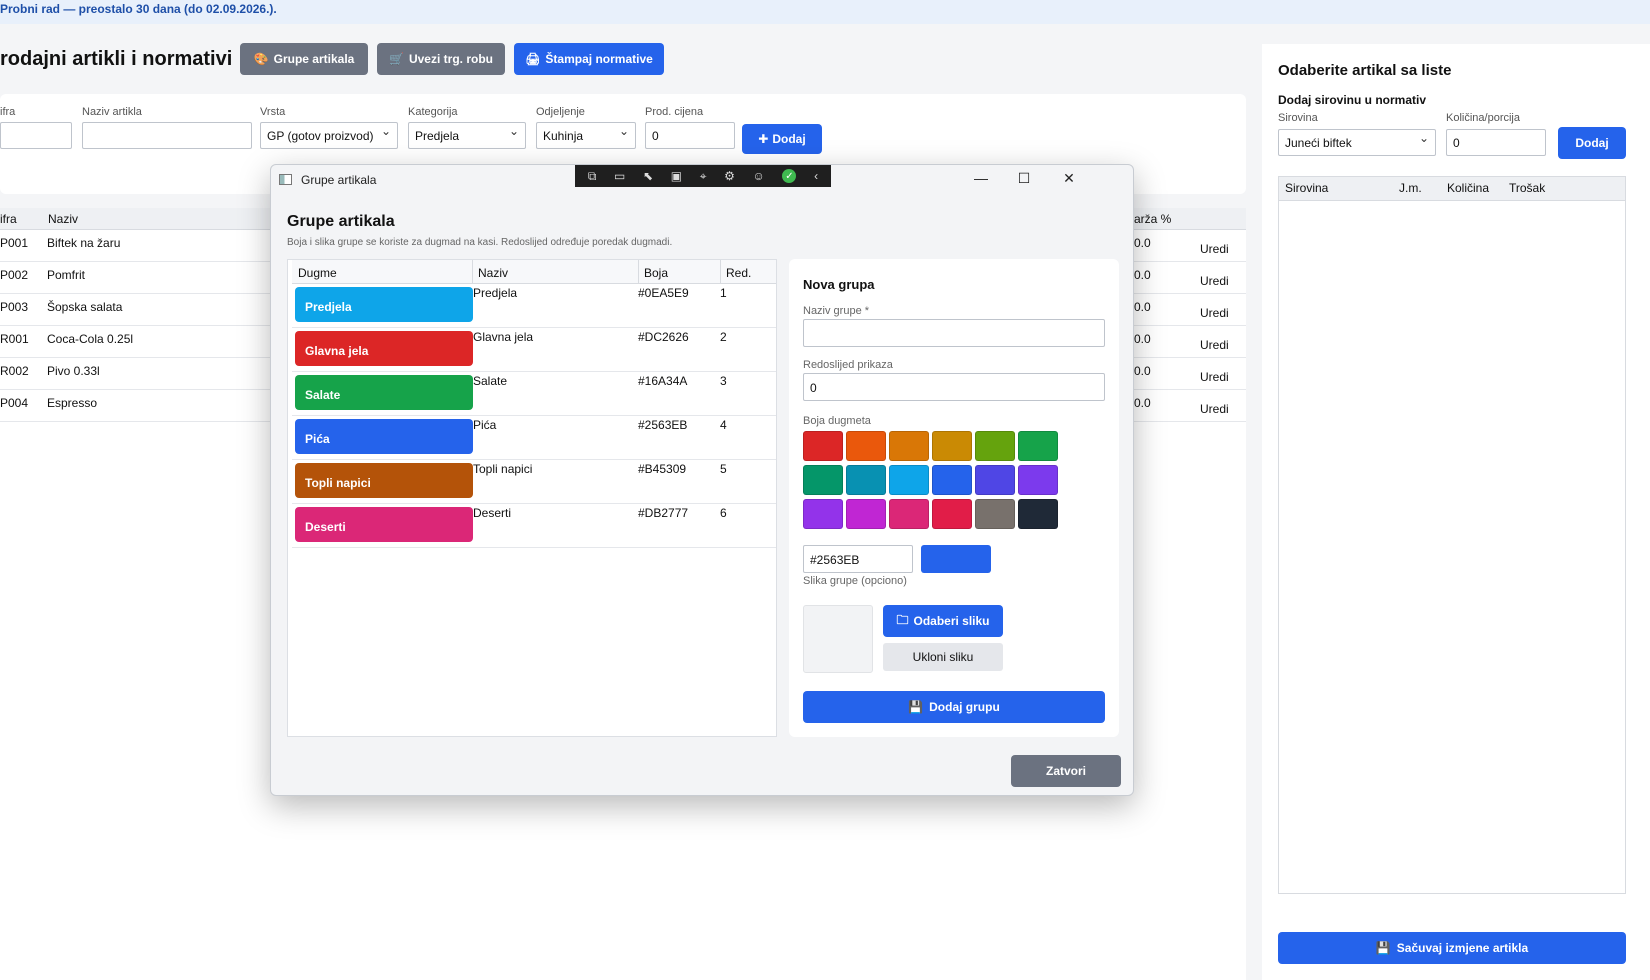  Describe the element at coordinates (1357, 142) in the screenshot. I see `sirovina-select: Juneći biftek` at that location.